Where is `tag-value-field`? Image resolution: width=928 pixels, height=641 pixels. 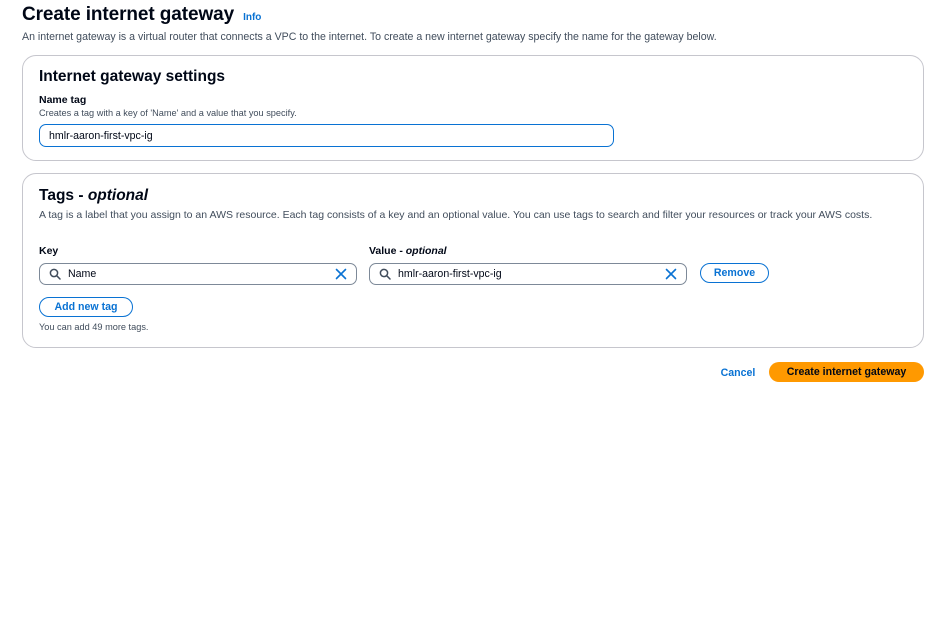
tag-value-field is located at coordinates (523, 274).